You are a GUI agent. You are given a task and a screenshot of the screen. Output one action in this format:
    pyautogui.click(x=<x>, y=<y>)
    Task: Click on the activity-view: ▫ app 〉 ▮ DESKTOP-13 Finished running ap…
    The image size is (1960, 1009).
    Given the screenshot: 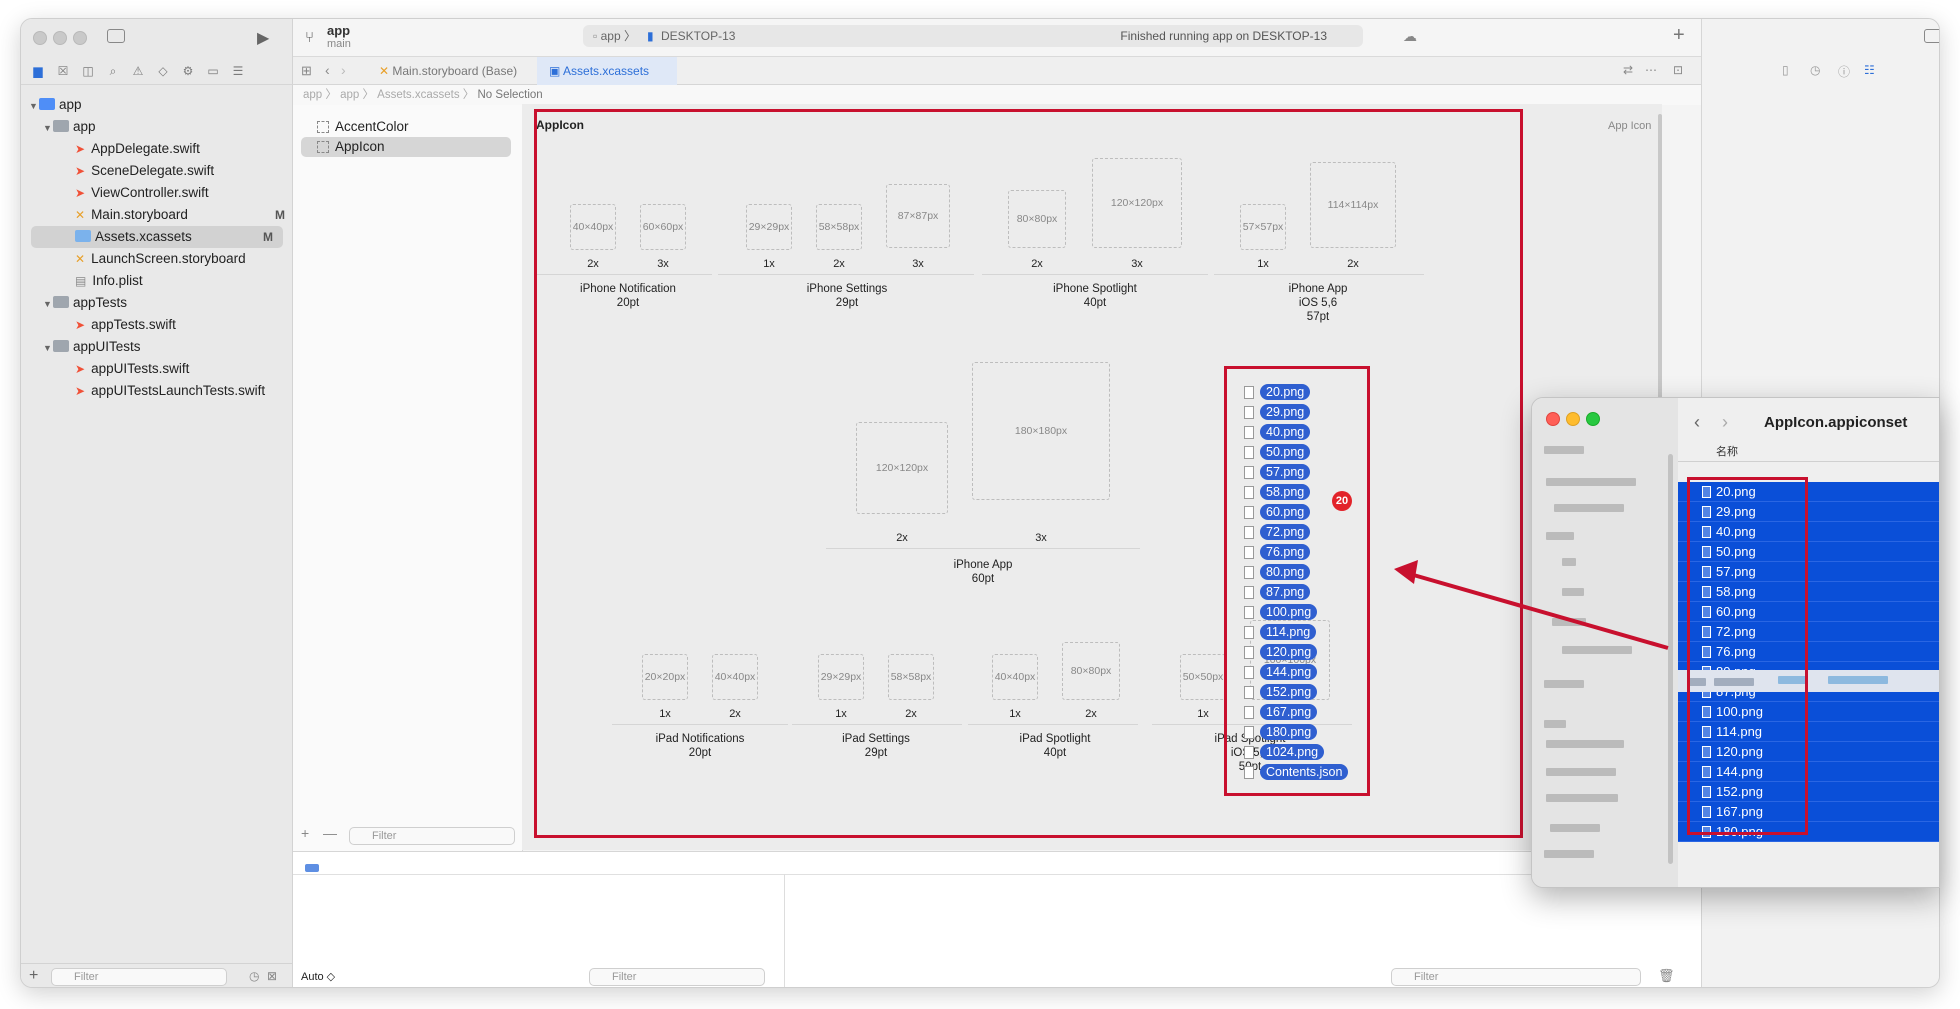 What is the action you would take?
    pyautogui.click(x=973, y=36)
    